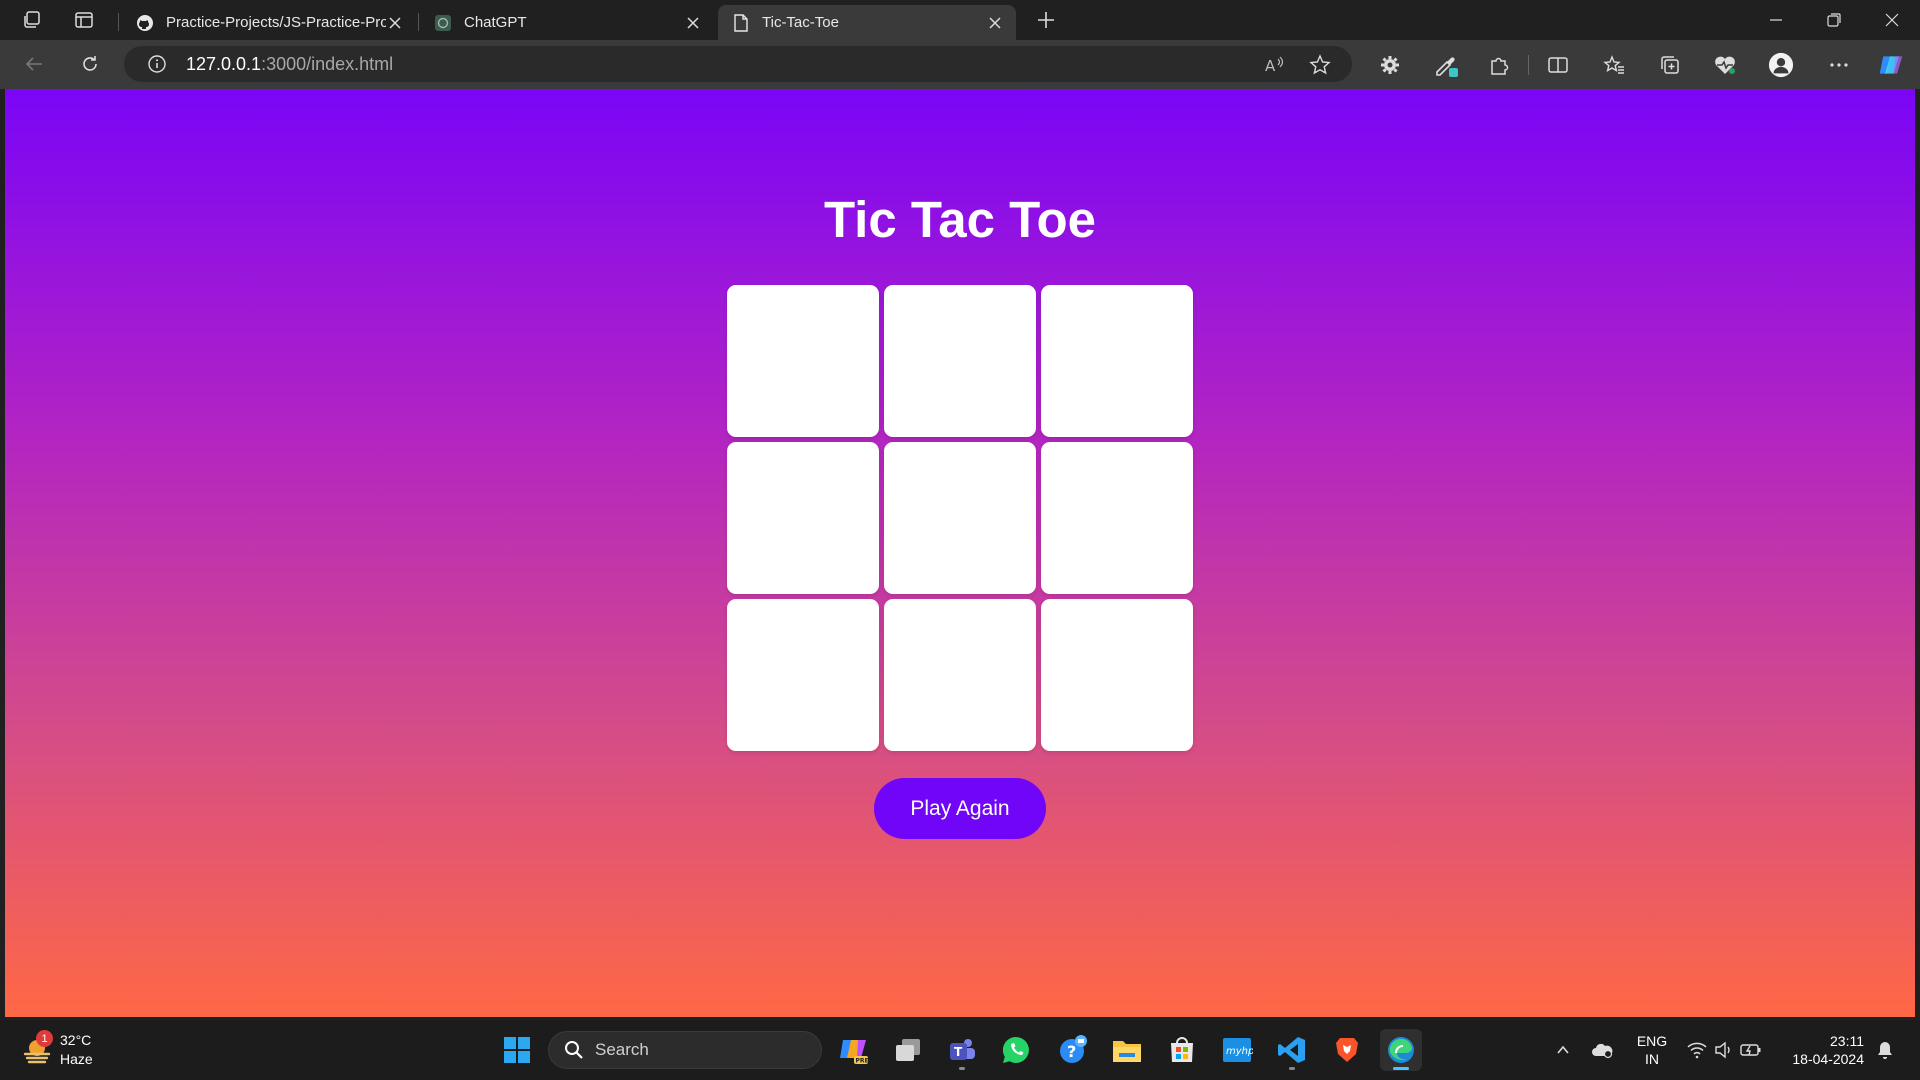 Image resolution: width=1920 pixels, height=1080 pixels. What do you see at coordinates (1652, 1041) in the screenshot?
I see `language-code: ENG` at bounding box center [1652, 1041].